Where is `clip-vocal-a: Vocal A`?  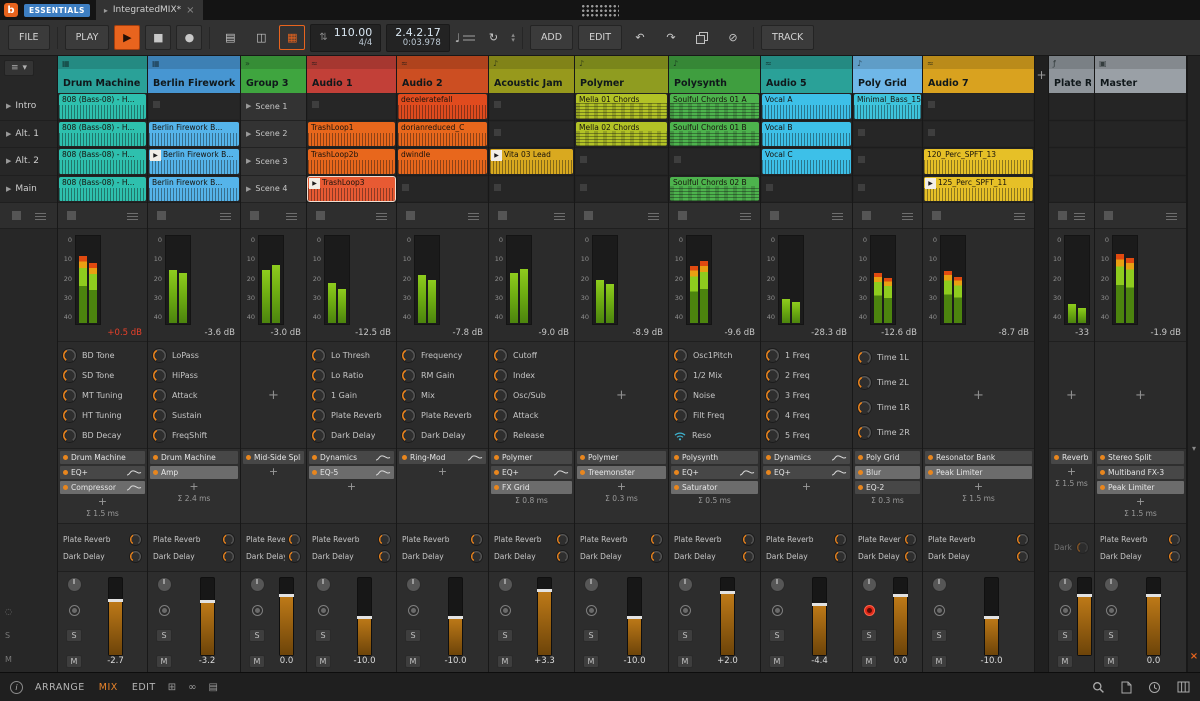 clip-vocal-a: Vocal A is located at coordinates (806, 106).